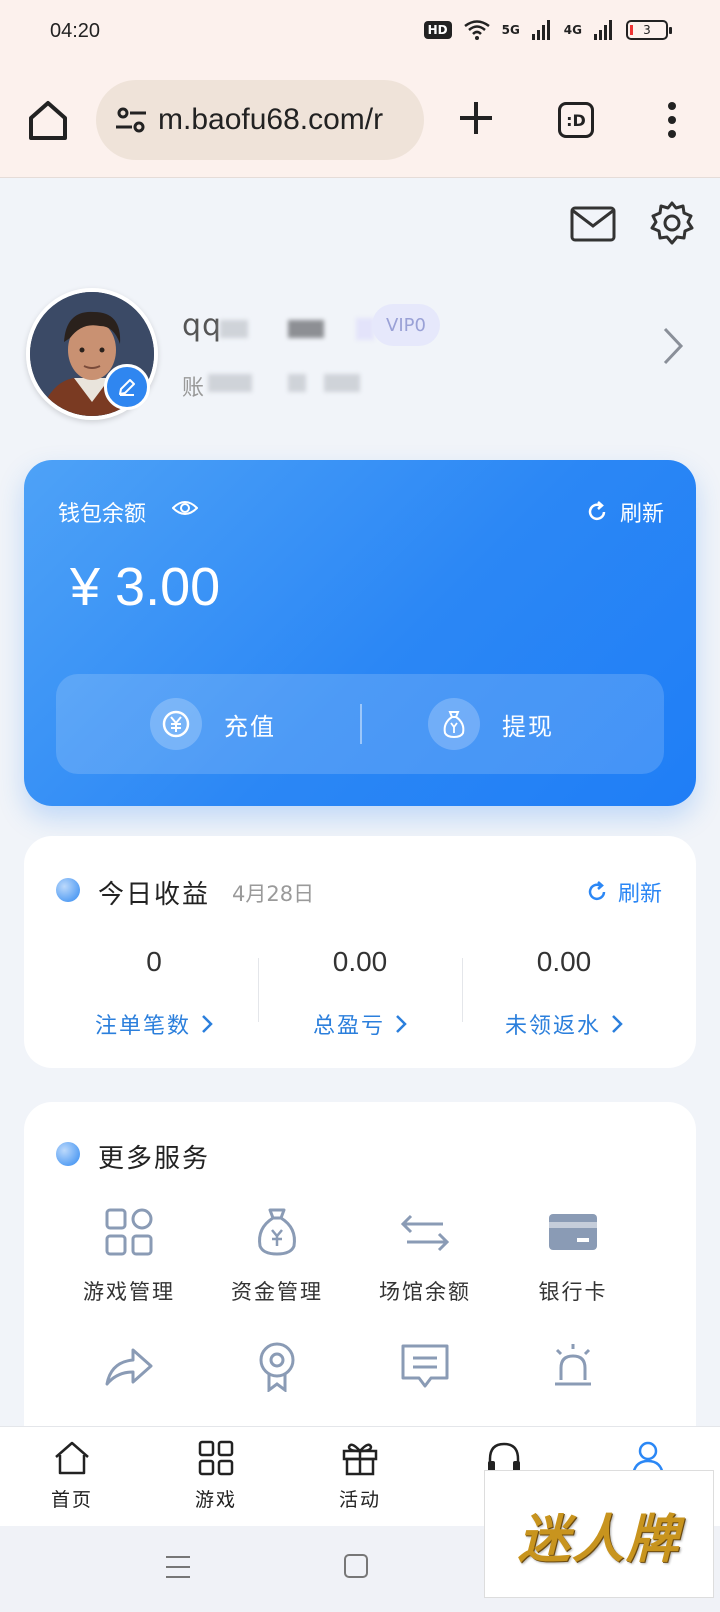  Describe the element at coordinates (360, 31) in the screenshot. I see `status-bar: 04:20 HD 5G 4G 3` at that location.